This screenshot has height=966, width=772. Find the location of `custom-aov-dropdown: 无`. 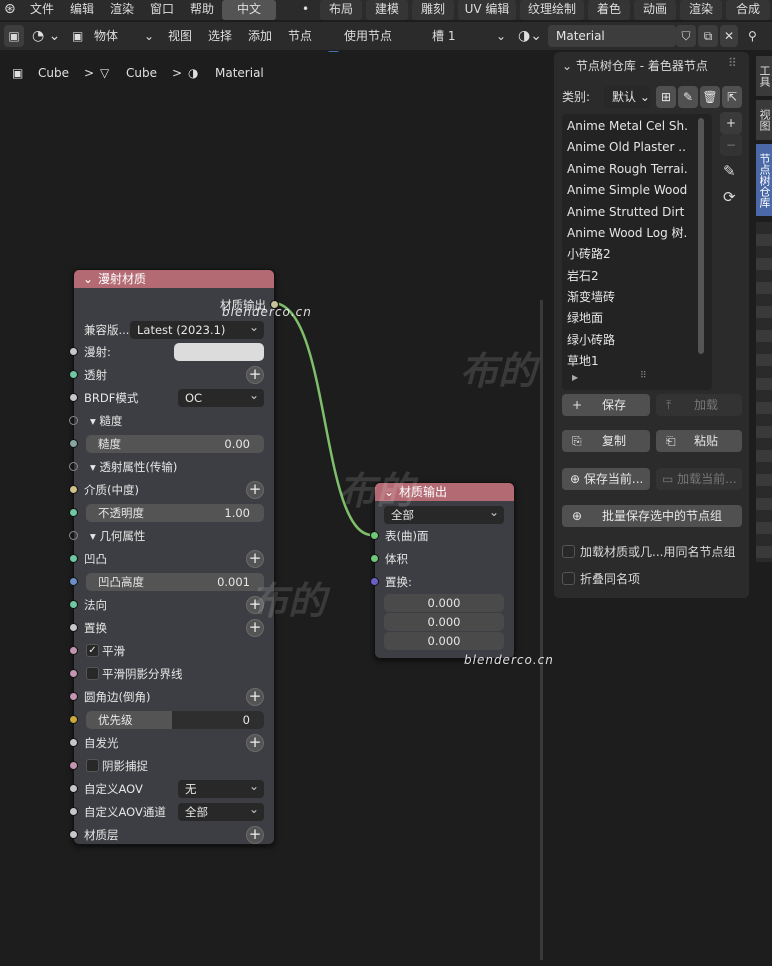

custom-aov-dropdown: 无 is located at coordinates (221, 787).